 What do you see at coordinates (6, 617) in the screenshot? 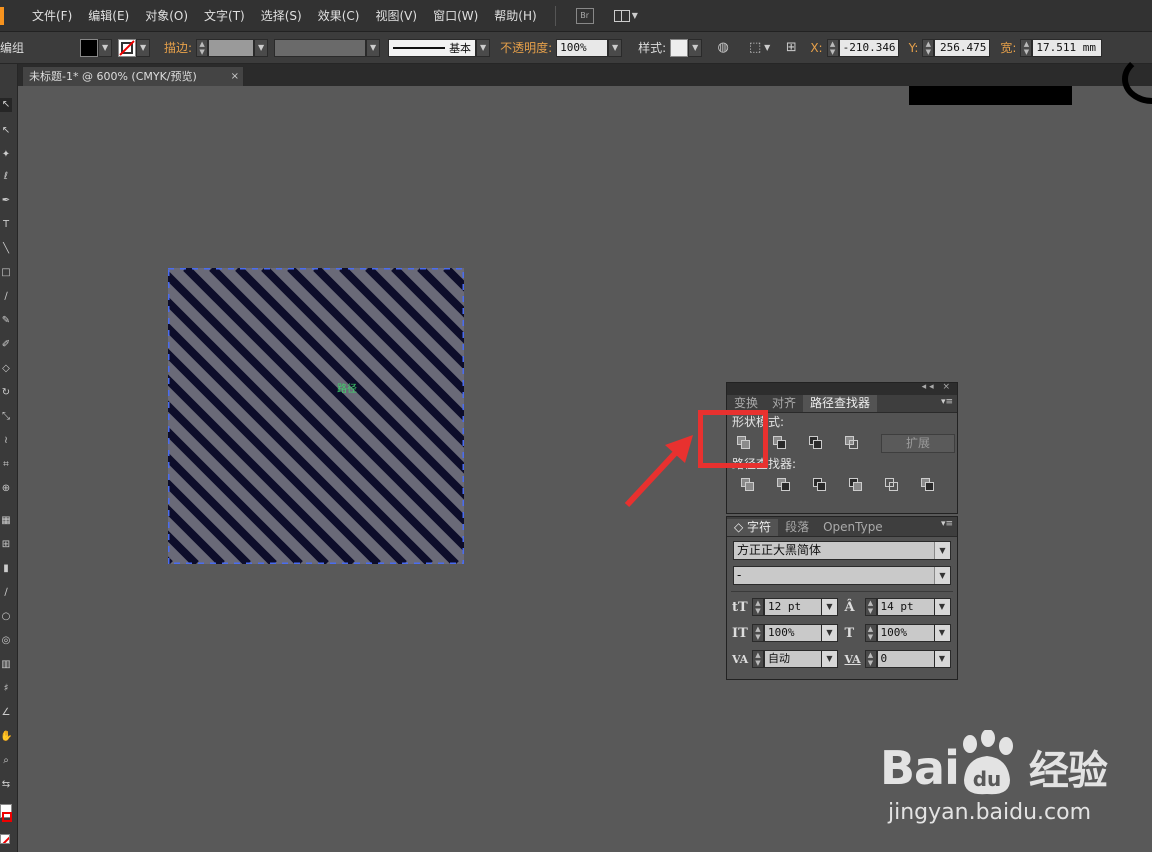
I see `blend-tool-icon: ○` at bounding box center [6, 617].